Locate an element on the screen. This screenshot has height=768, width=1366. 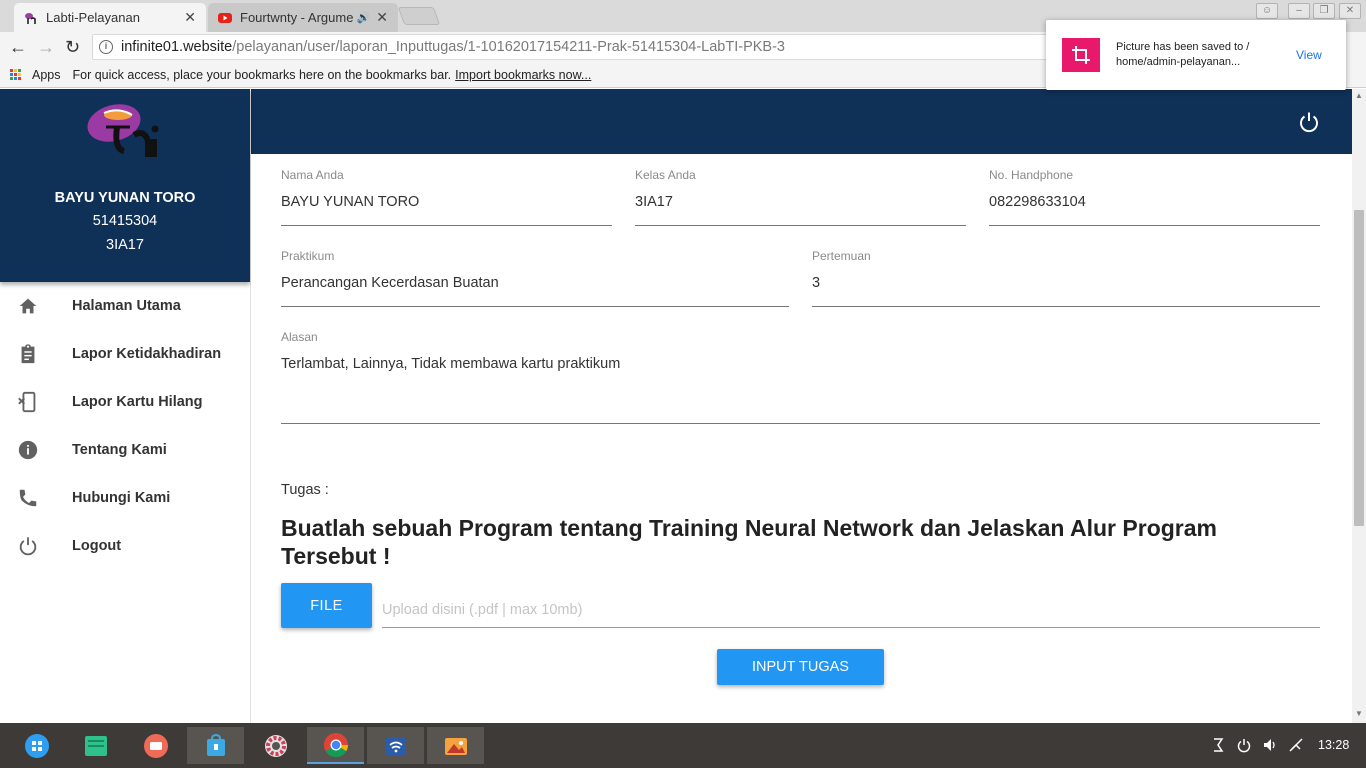
youtube-icon is located at coordinates (225, 17).